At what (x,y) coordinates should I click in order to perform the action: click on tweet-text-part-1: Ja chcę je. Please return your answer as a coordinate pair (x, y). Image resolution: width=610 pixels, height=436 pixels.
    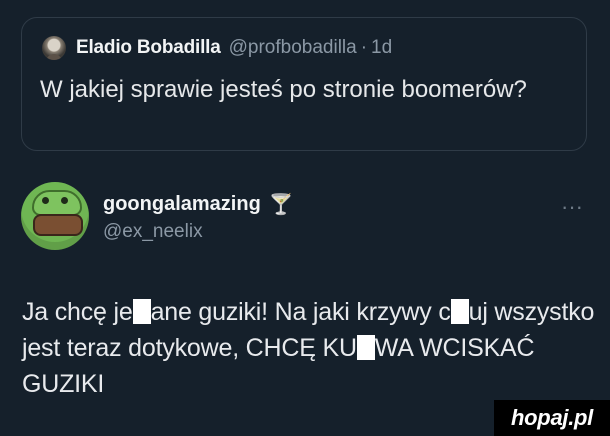
    Looking at the image, I should click on (77, 312).